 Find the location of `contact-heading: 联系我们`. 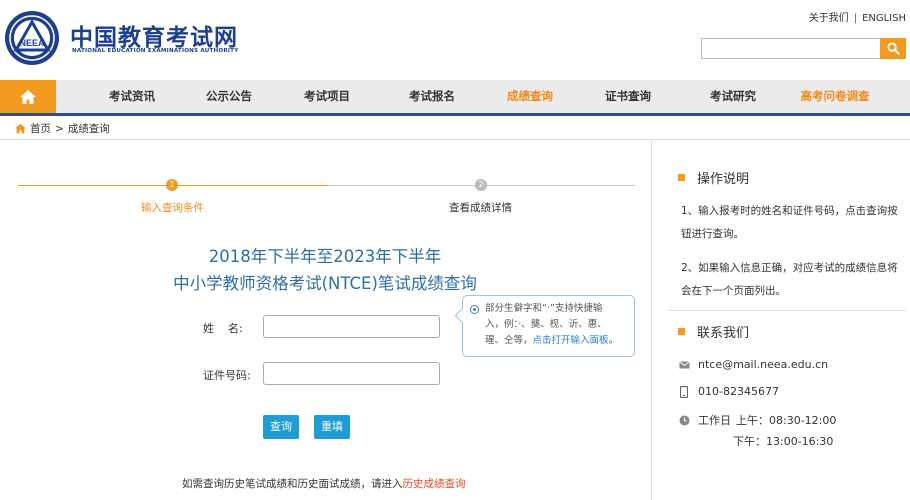

contact-heading: 联系我们 is located at coordinates (713, 331).